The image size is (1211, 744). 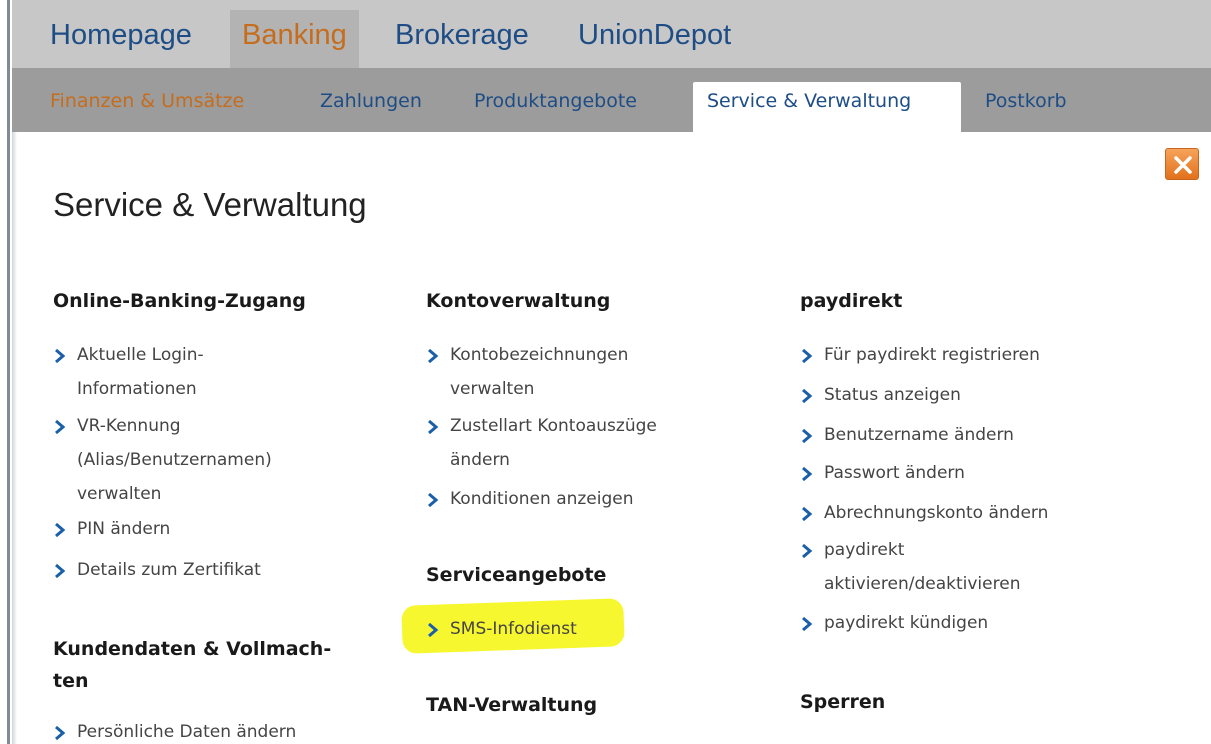 What do you see at coordinates (480, 460) in the screenshot?
I see `link-line: ändern` at bounding box center [480, 460].